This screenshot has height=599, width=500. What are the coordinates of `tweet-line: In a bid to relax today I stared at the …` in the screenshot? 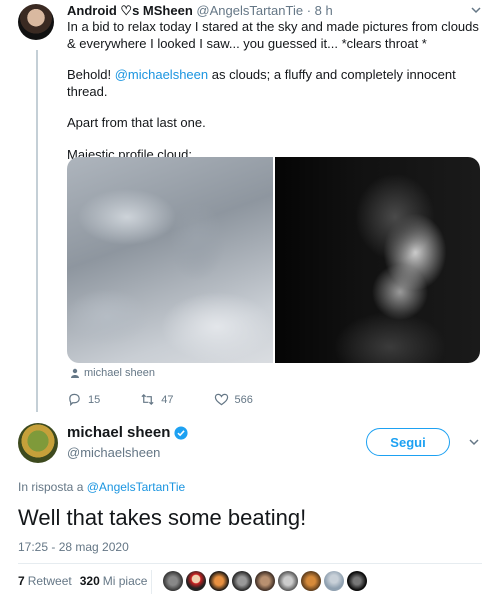 It's located at (273, 35).